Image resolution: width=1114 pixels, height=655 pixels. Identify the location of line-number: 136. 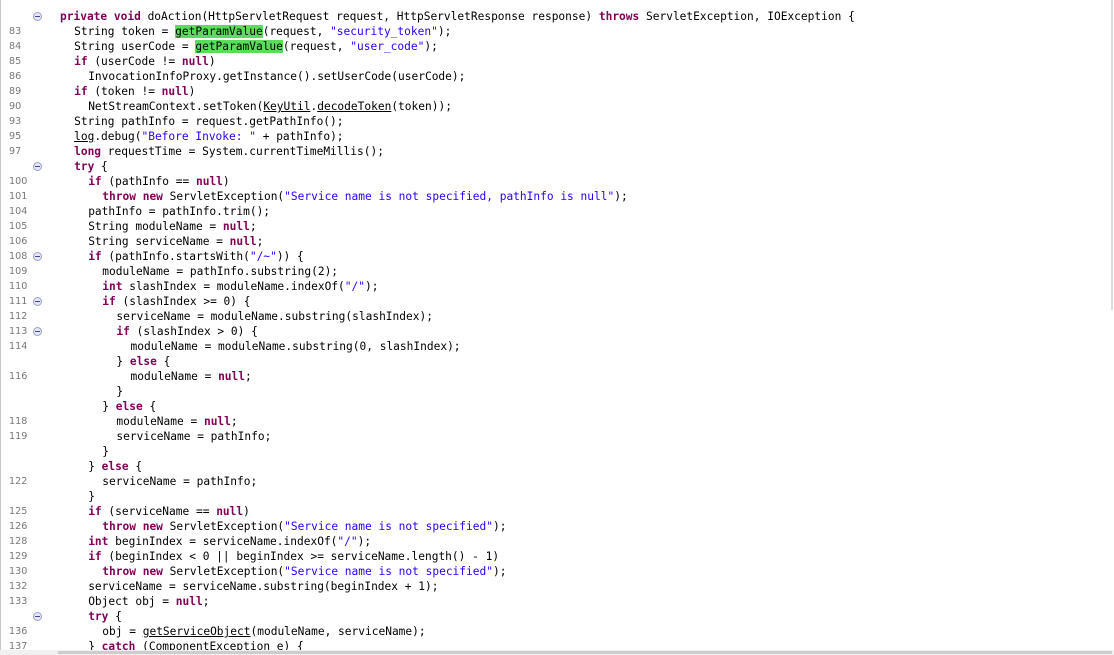
(18, 631).